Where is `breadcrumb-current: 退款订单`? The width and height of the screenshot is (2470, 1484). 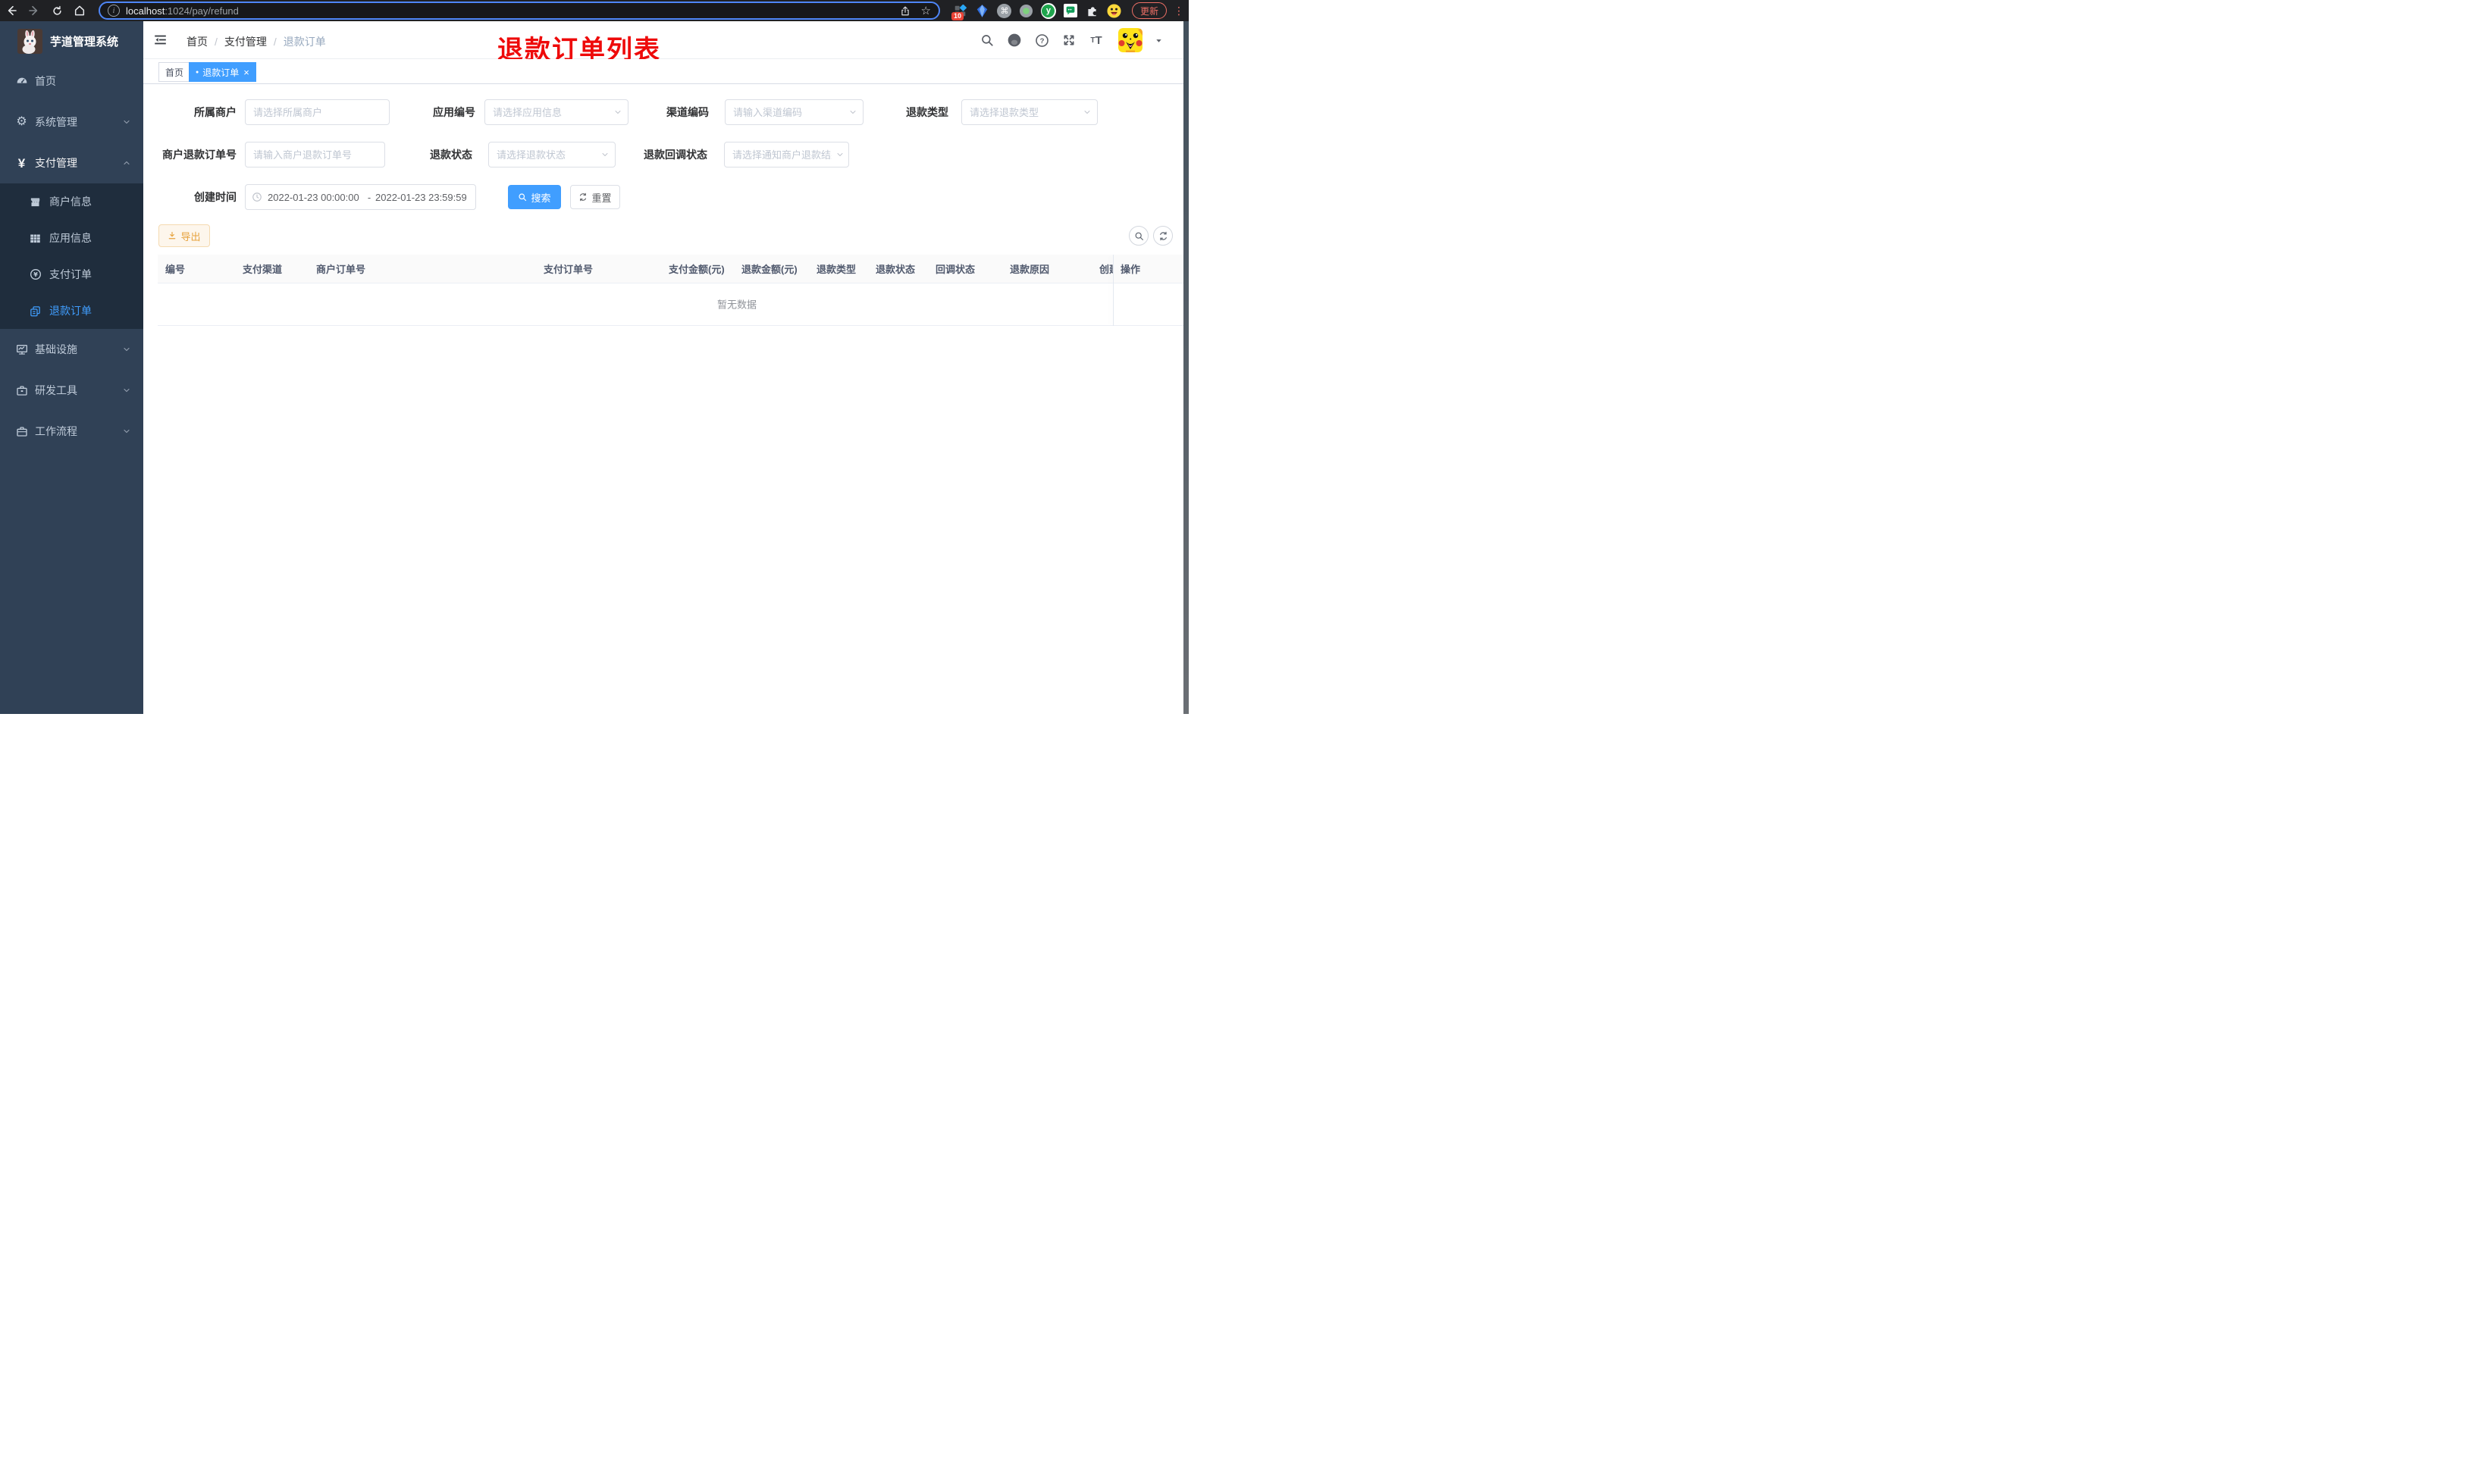 breadcrumb-current: 退款订单 is located at coordinates (304, 42).